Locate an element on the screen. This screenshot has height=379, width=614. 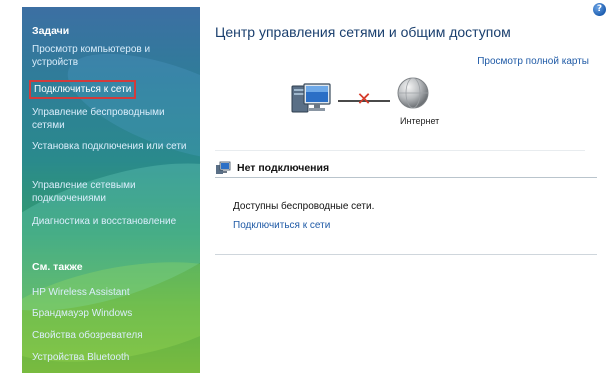
sidebar-item-manage-connections: Управление сетевыми подключениями is located at coordinates (114, 192).